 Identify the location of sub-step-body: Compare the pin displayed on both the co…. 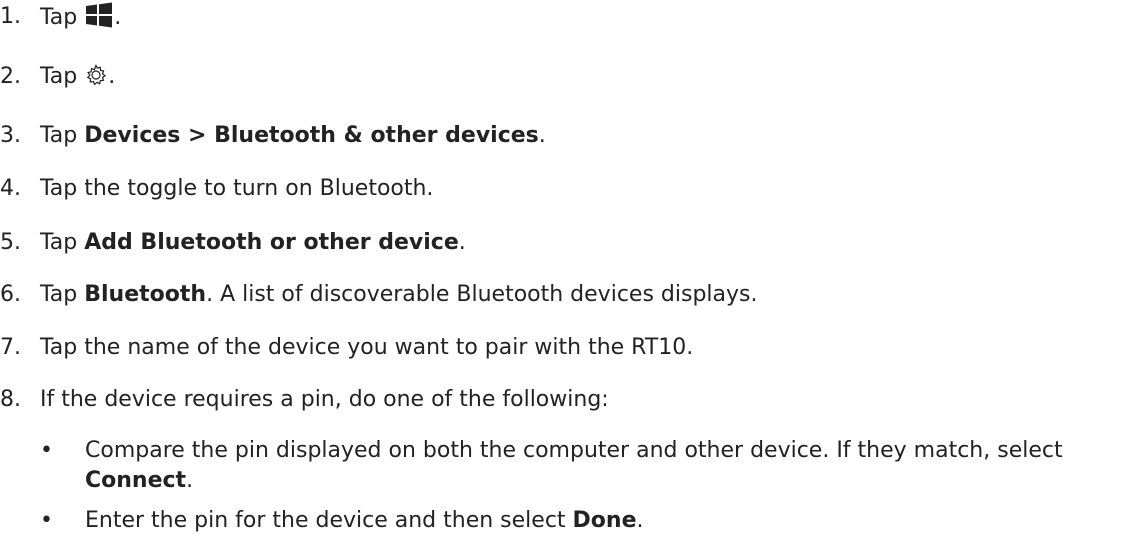
(595, 466).